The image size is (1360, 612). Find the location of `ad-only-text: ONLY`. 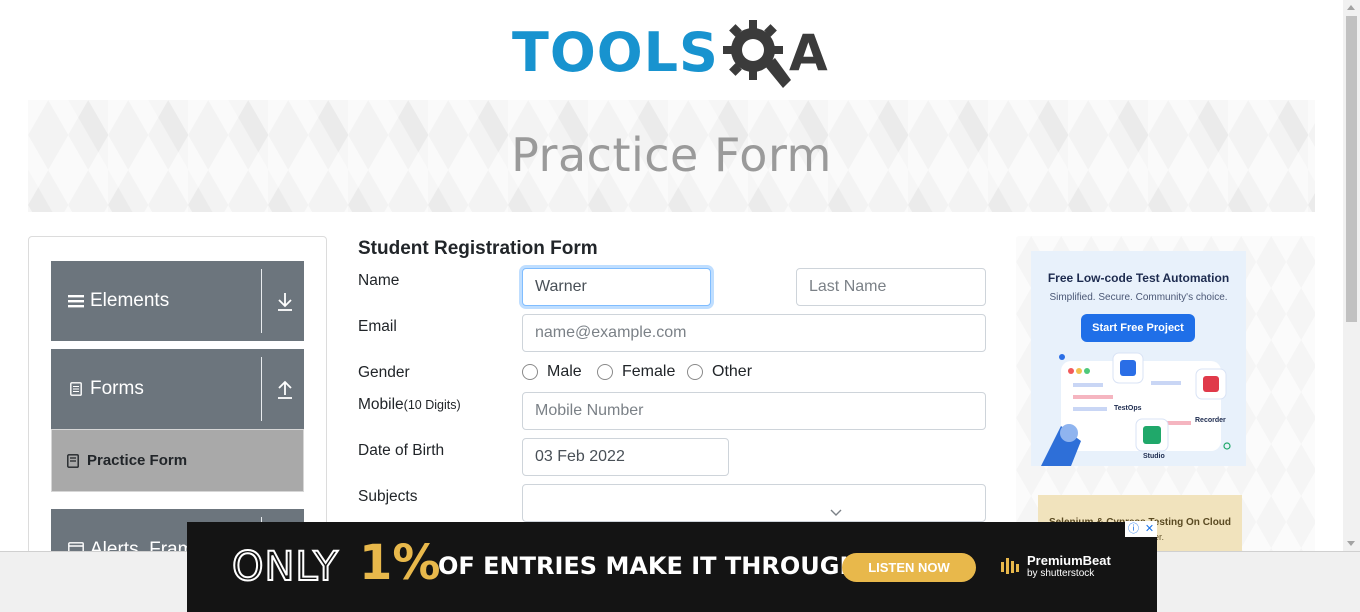

ad-only-text: ONLY is located at coordinates (285, 567).